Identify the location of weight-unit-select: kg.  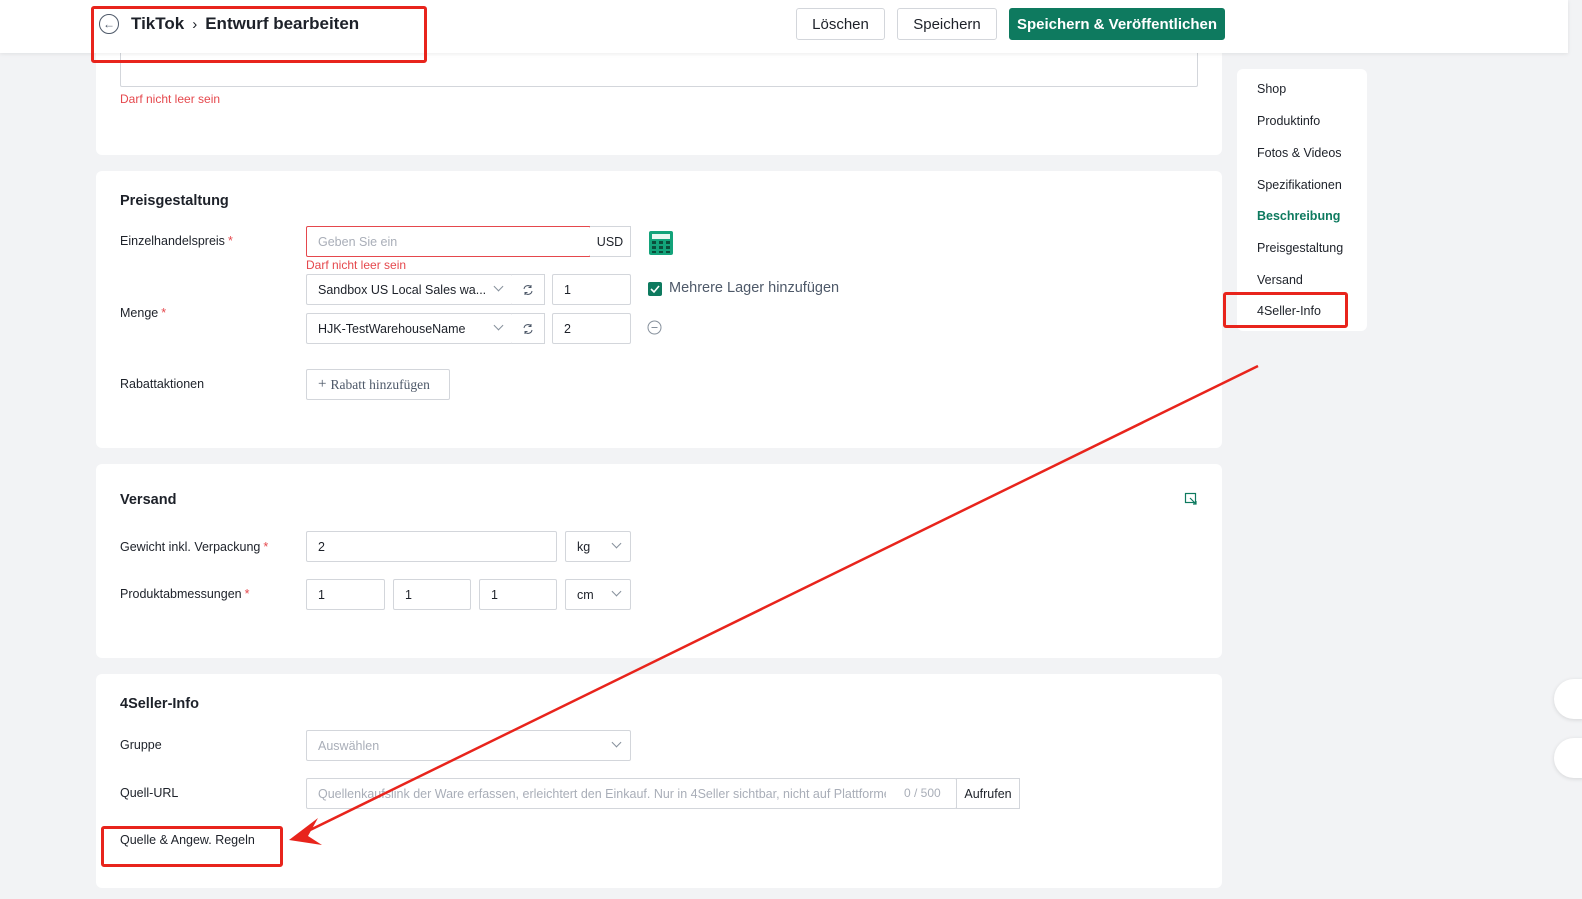
(598, 546).